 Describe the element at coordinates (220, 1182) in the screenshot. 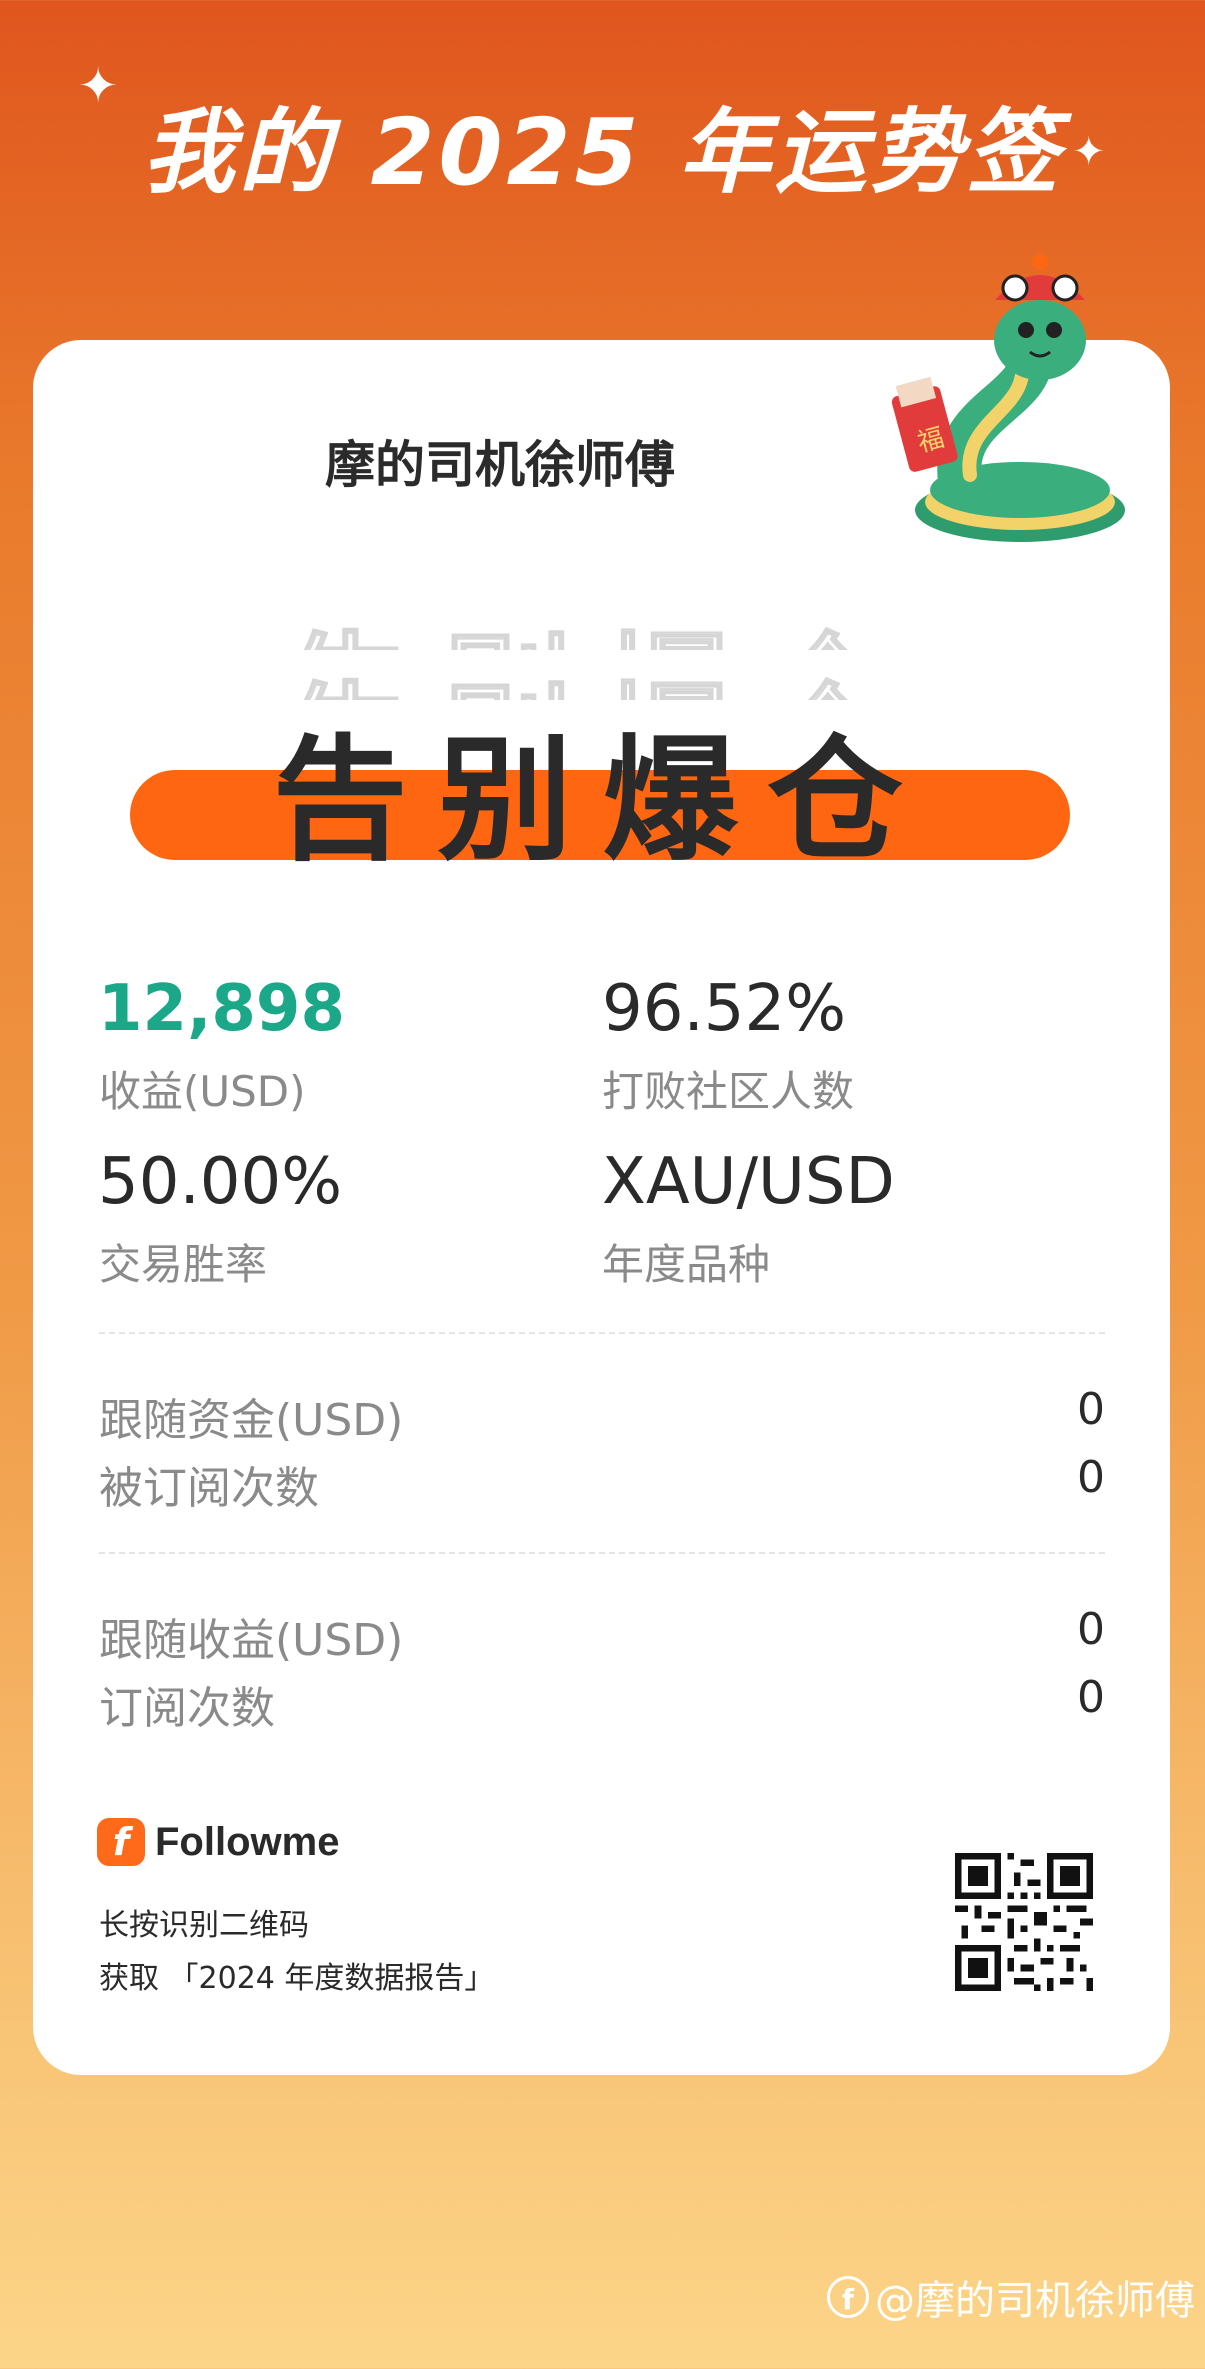

I see `winrate-value: 50.00%` at that location.